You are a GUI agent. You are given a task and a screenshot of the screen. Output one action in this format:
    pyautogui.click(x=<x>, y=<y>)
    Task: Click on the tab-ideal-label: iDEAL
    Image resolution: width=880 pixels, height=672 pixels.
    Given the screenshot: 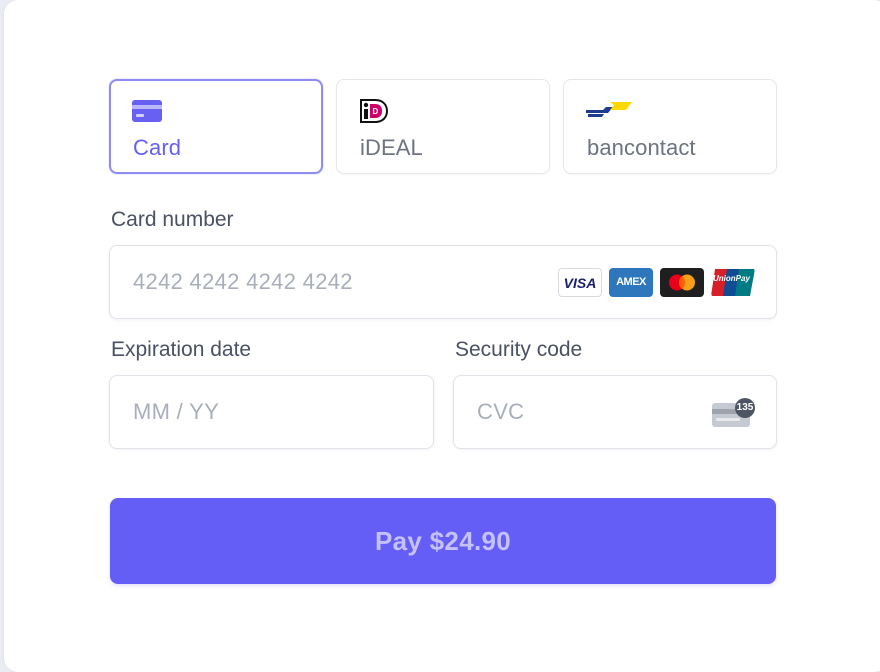 What is the action you would take?
    pyautogui.click(x=391, y=147)
    